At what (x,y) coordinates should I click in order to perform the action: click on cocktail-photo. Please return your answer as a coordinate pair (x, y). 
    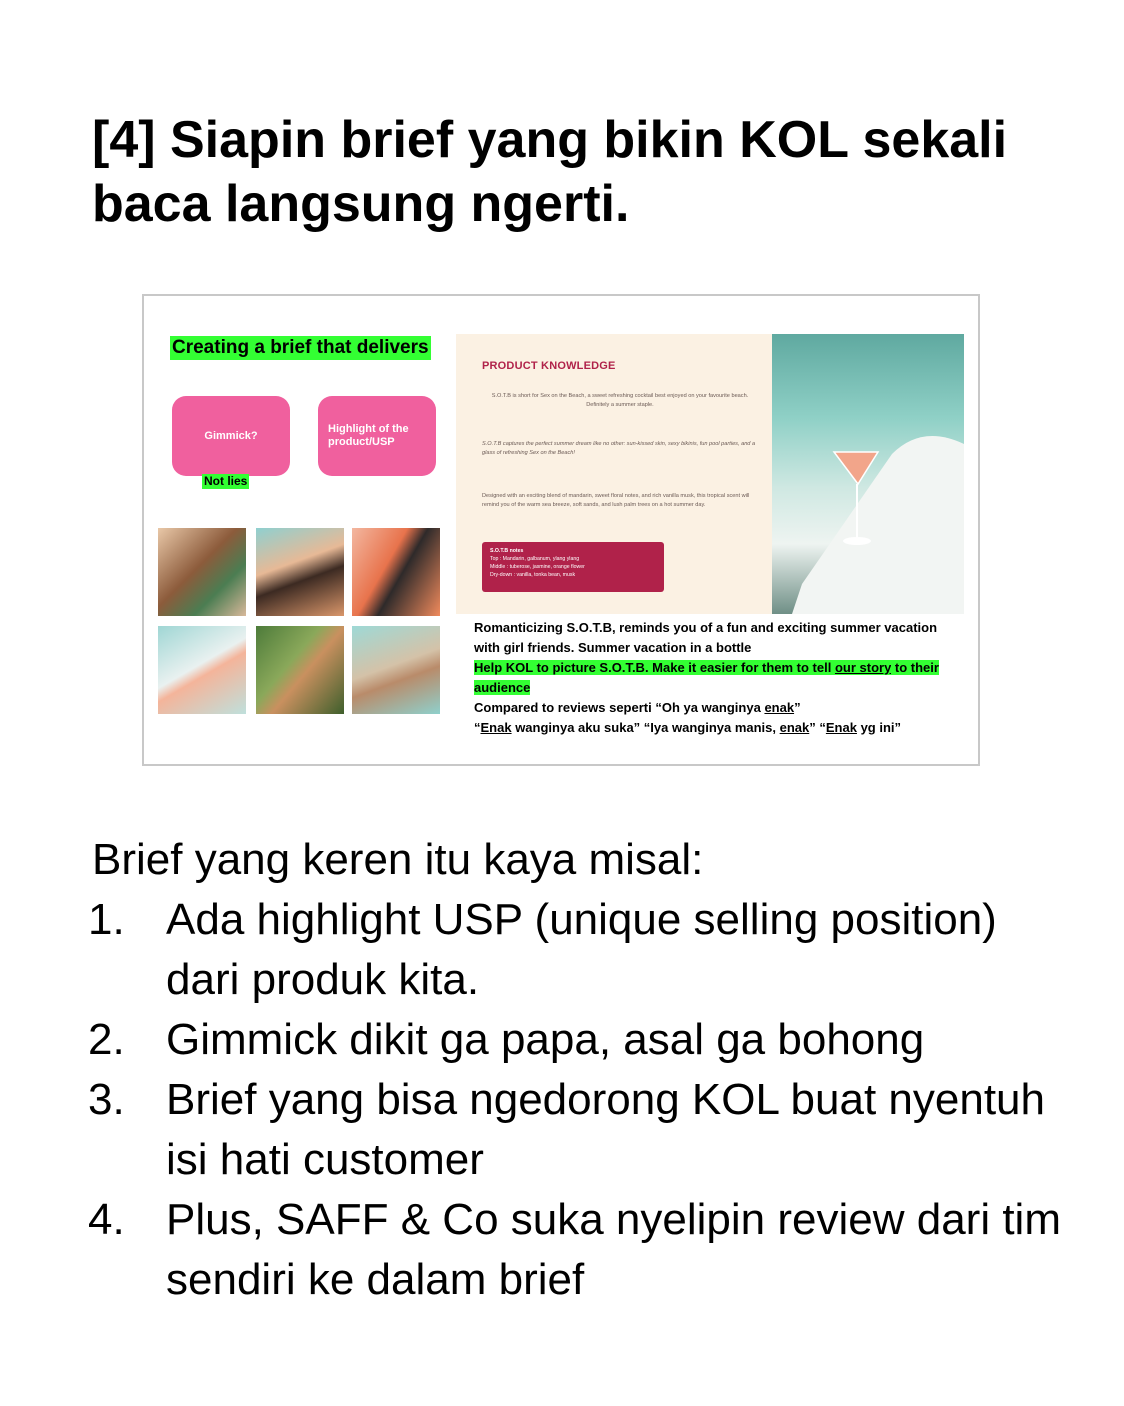
    Looking at the image, I should click on (202, 670).